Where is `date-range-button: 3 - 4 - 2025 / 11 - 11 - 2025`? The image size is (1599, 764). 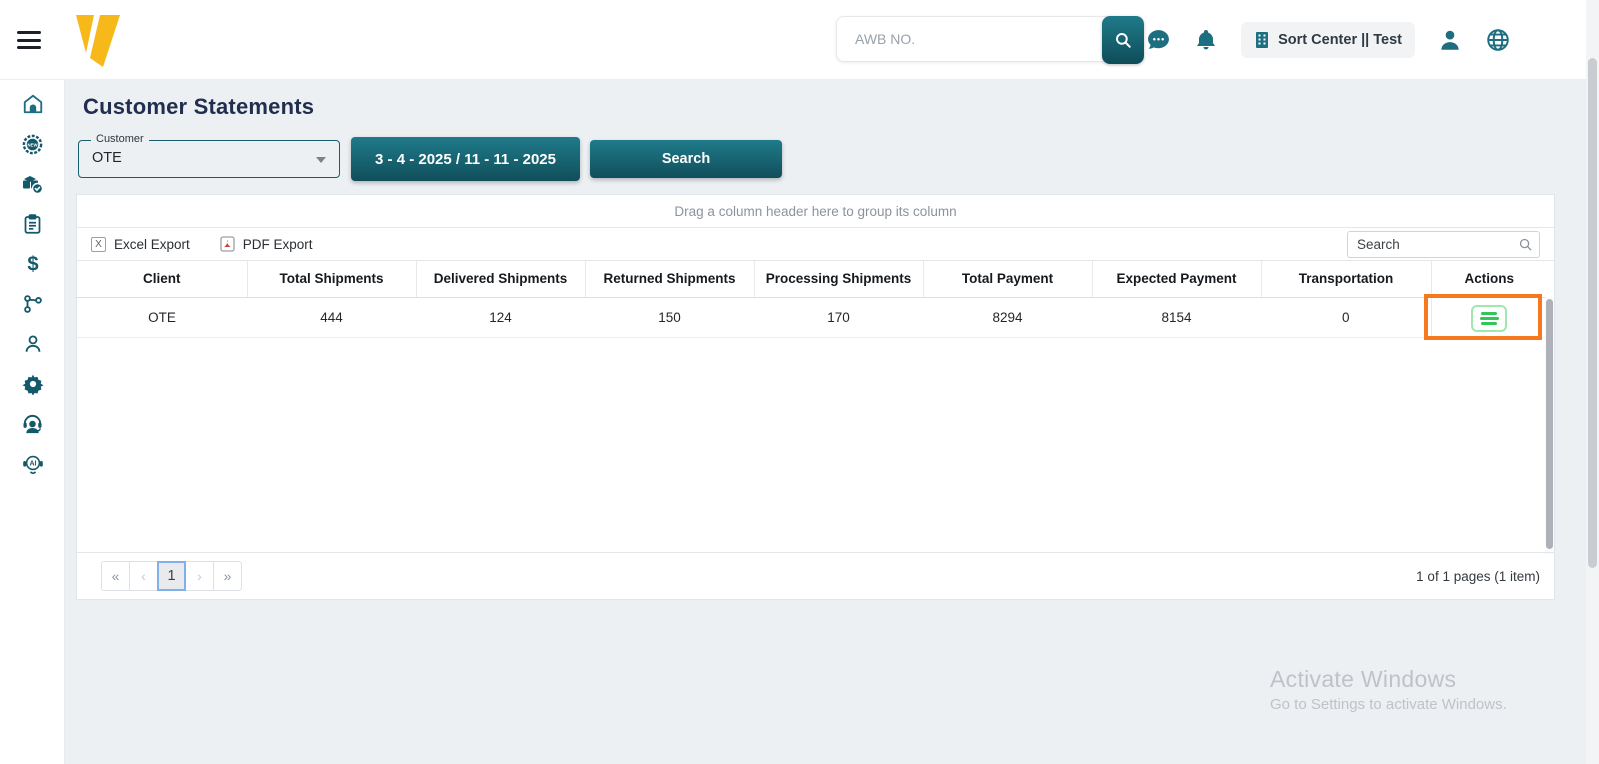 date-range-button: 3 - 4 - 2025 / 11 - 11 - 2025 is located at coordinates (465, 159).